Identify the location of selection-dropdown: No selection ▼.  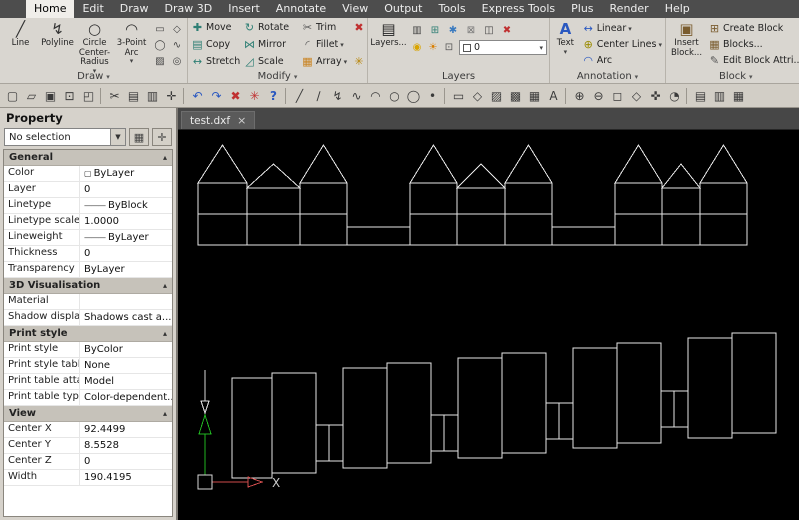
(65, 137).